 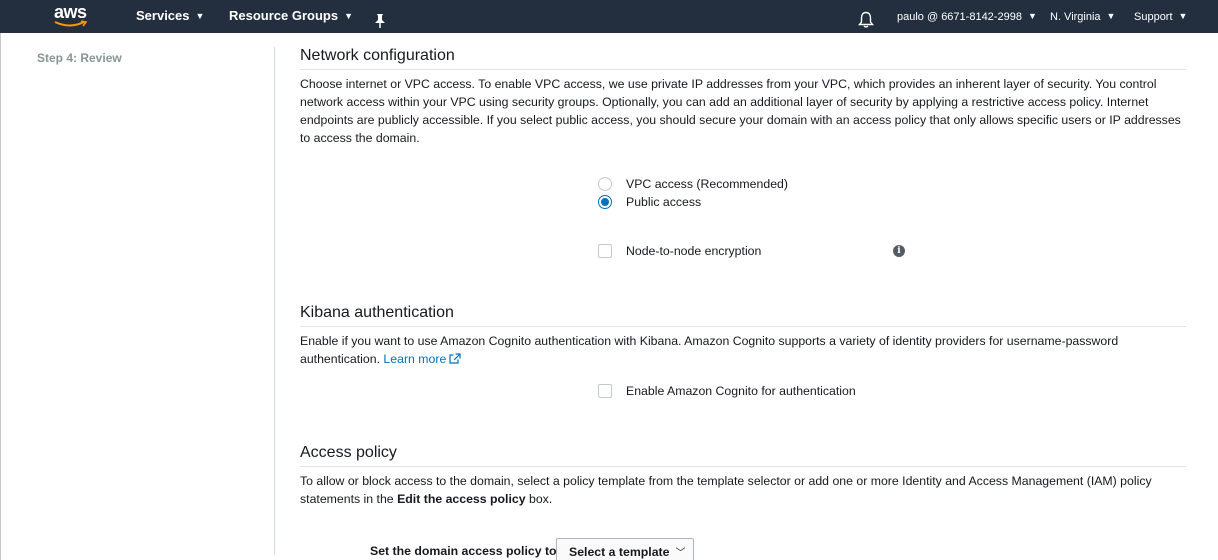 What do you see at coordinates (619, 552) in the screenshot?
I see `select-template-label: Select a template` at bounding box center [619, 552].